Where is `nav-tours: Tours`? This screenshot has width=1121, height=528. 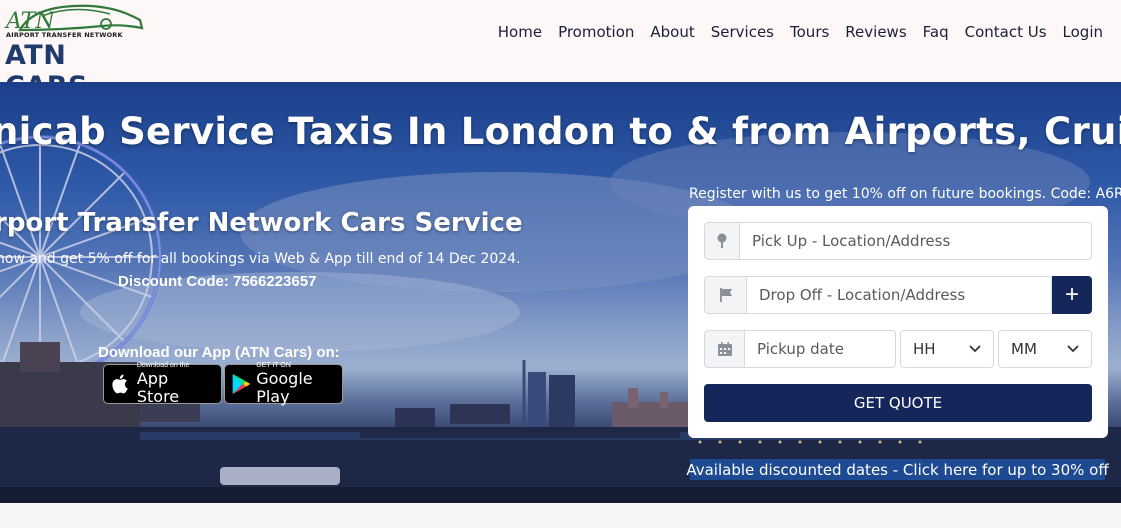
nav-tours: Tours is located at coordinates (809, 32).